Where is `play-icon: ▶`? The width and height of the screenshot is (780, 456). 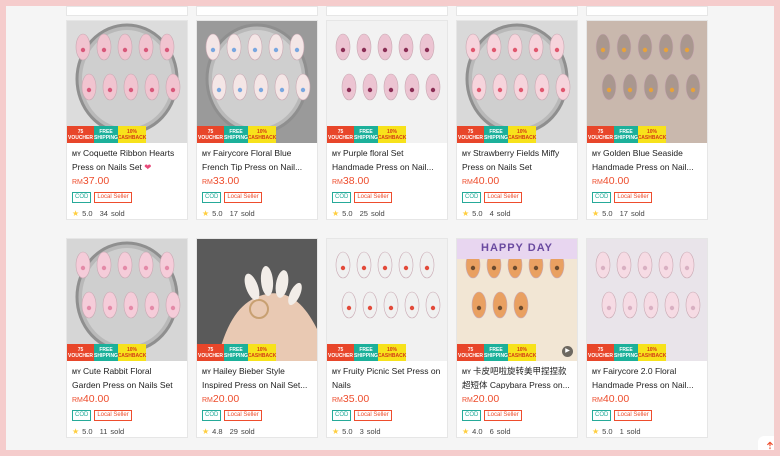
play-icon: ▶ is located at coordinates (567, 351).